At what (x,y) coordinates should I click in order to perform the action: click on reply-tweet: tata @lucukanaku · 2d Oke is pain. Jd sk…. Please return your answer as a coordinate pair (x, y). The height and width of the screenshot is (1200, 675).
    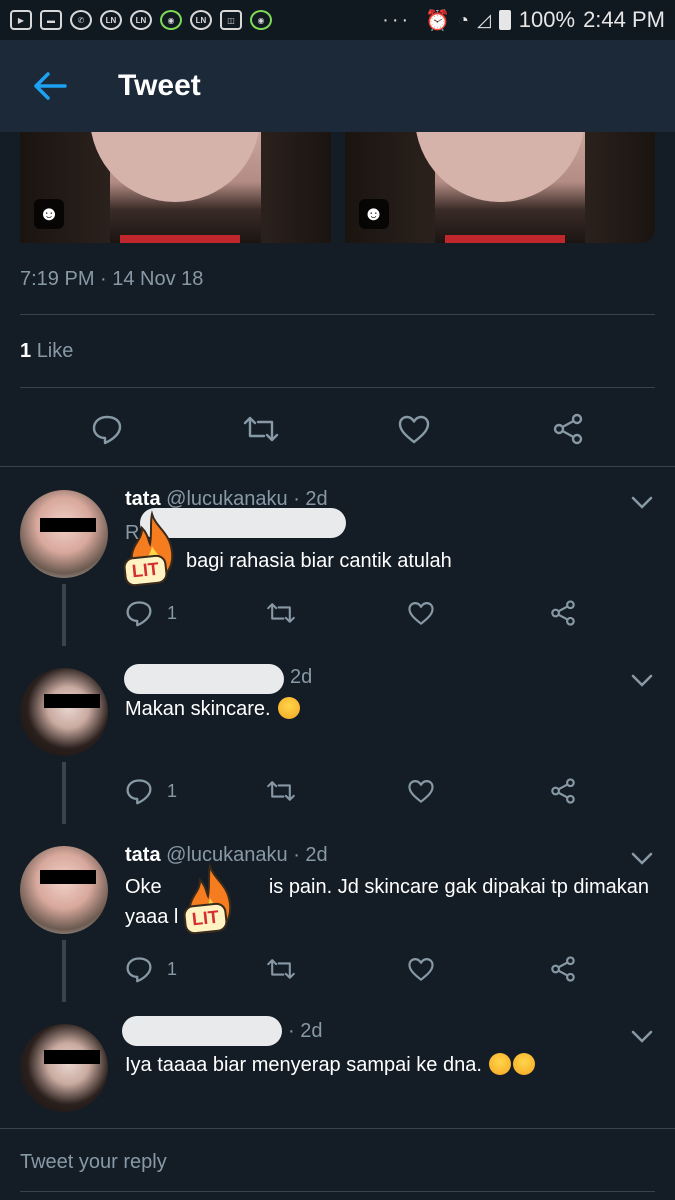
    Looking at the image, I should click on (337, 913).